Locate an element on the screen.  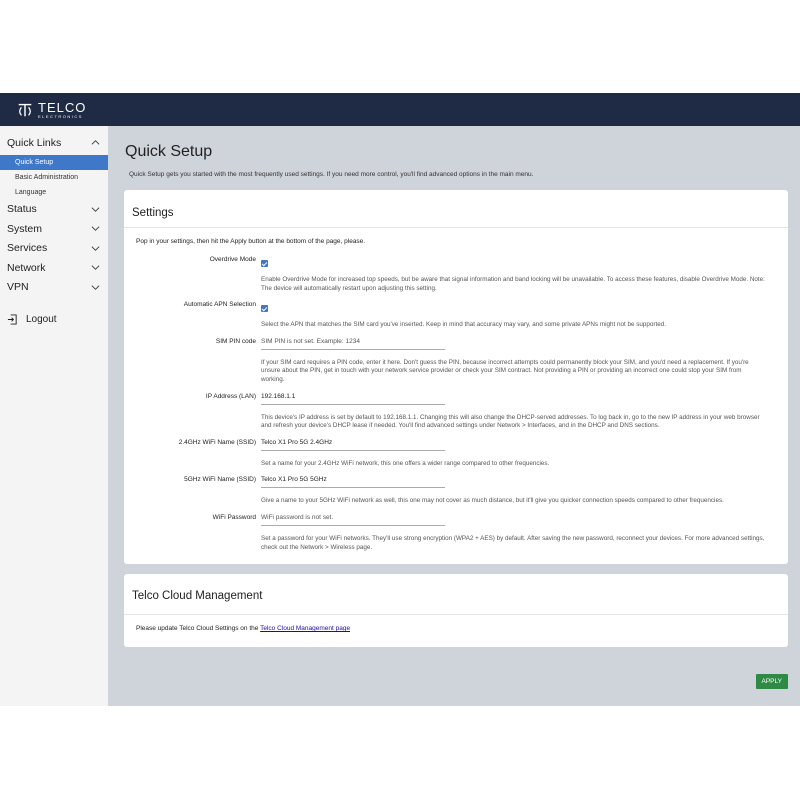
sim-pin-input: SIM PIN is not set. Example: 1234 is located at coordinates (353, 343).